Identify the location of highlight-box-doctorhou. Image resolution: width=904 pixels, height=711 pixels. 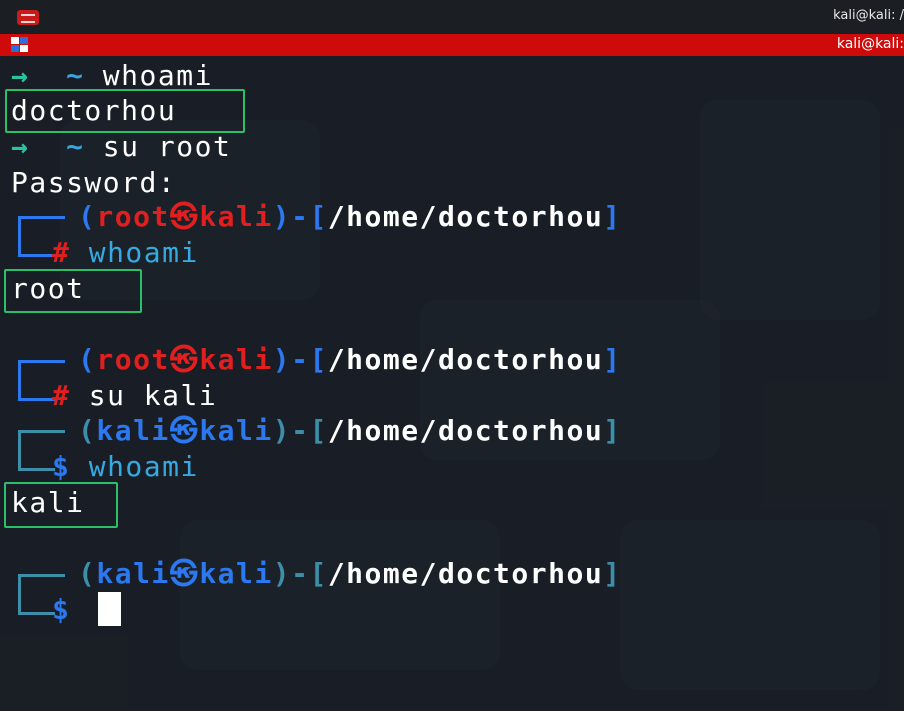
(125, 111).